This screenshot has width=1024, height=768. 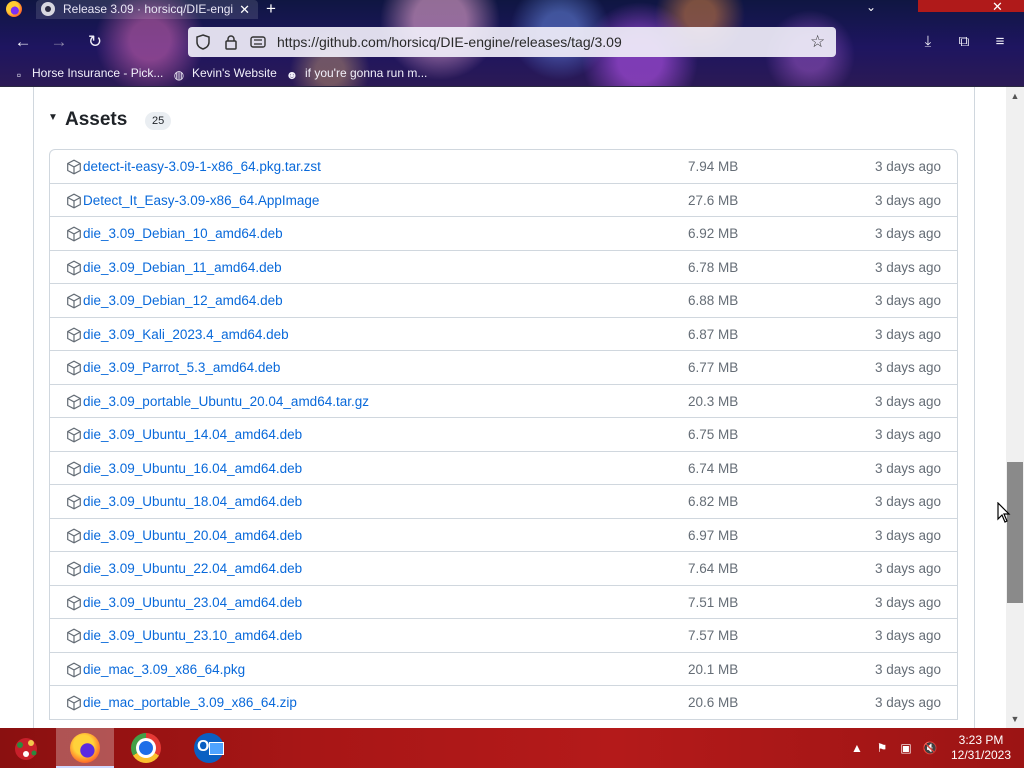 What do you see at coordinates (201, 200) in the screenshot?
I see `asset-link: Detect_It_Easy-3.09-x86_64.AppImage` at bounding box center [201, 200].